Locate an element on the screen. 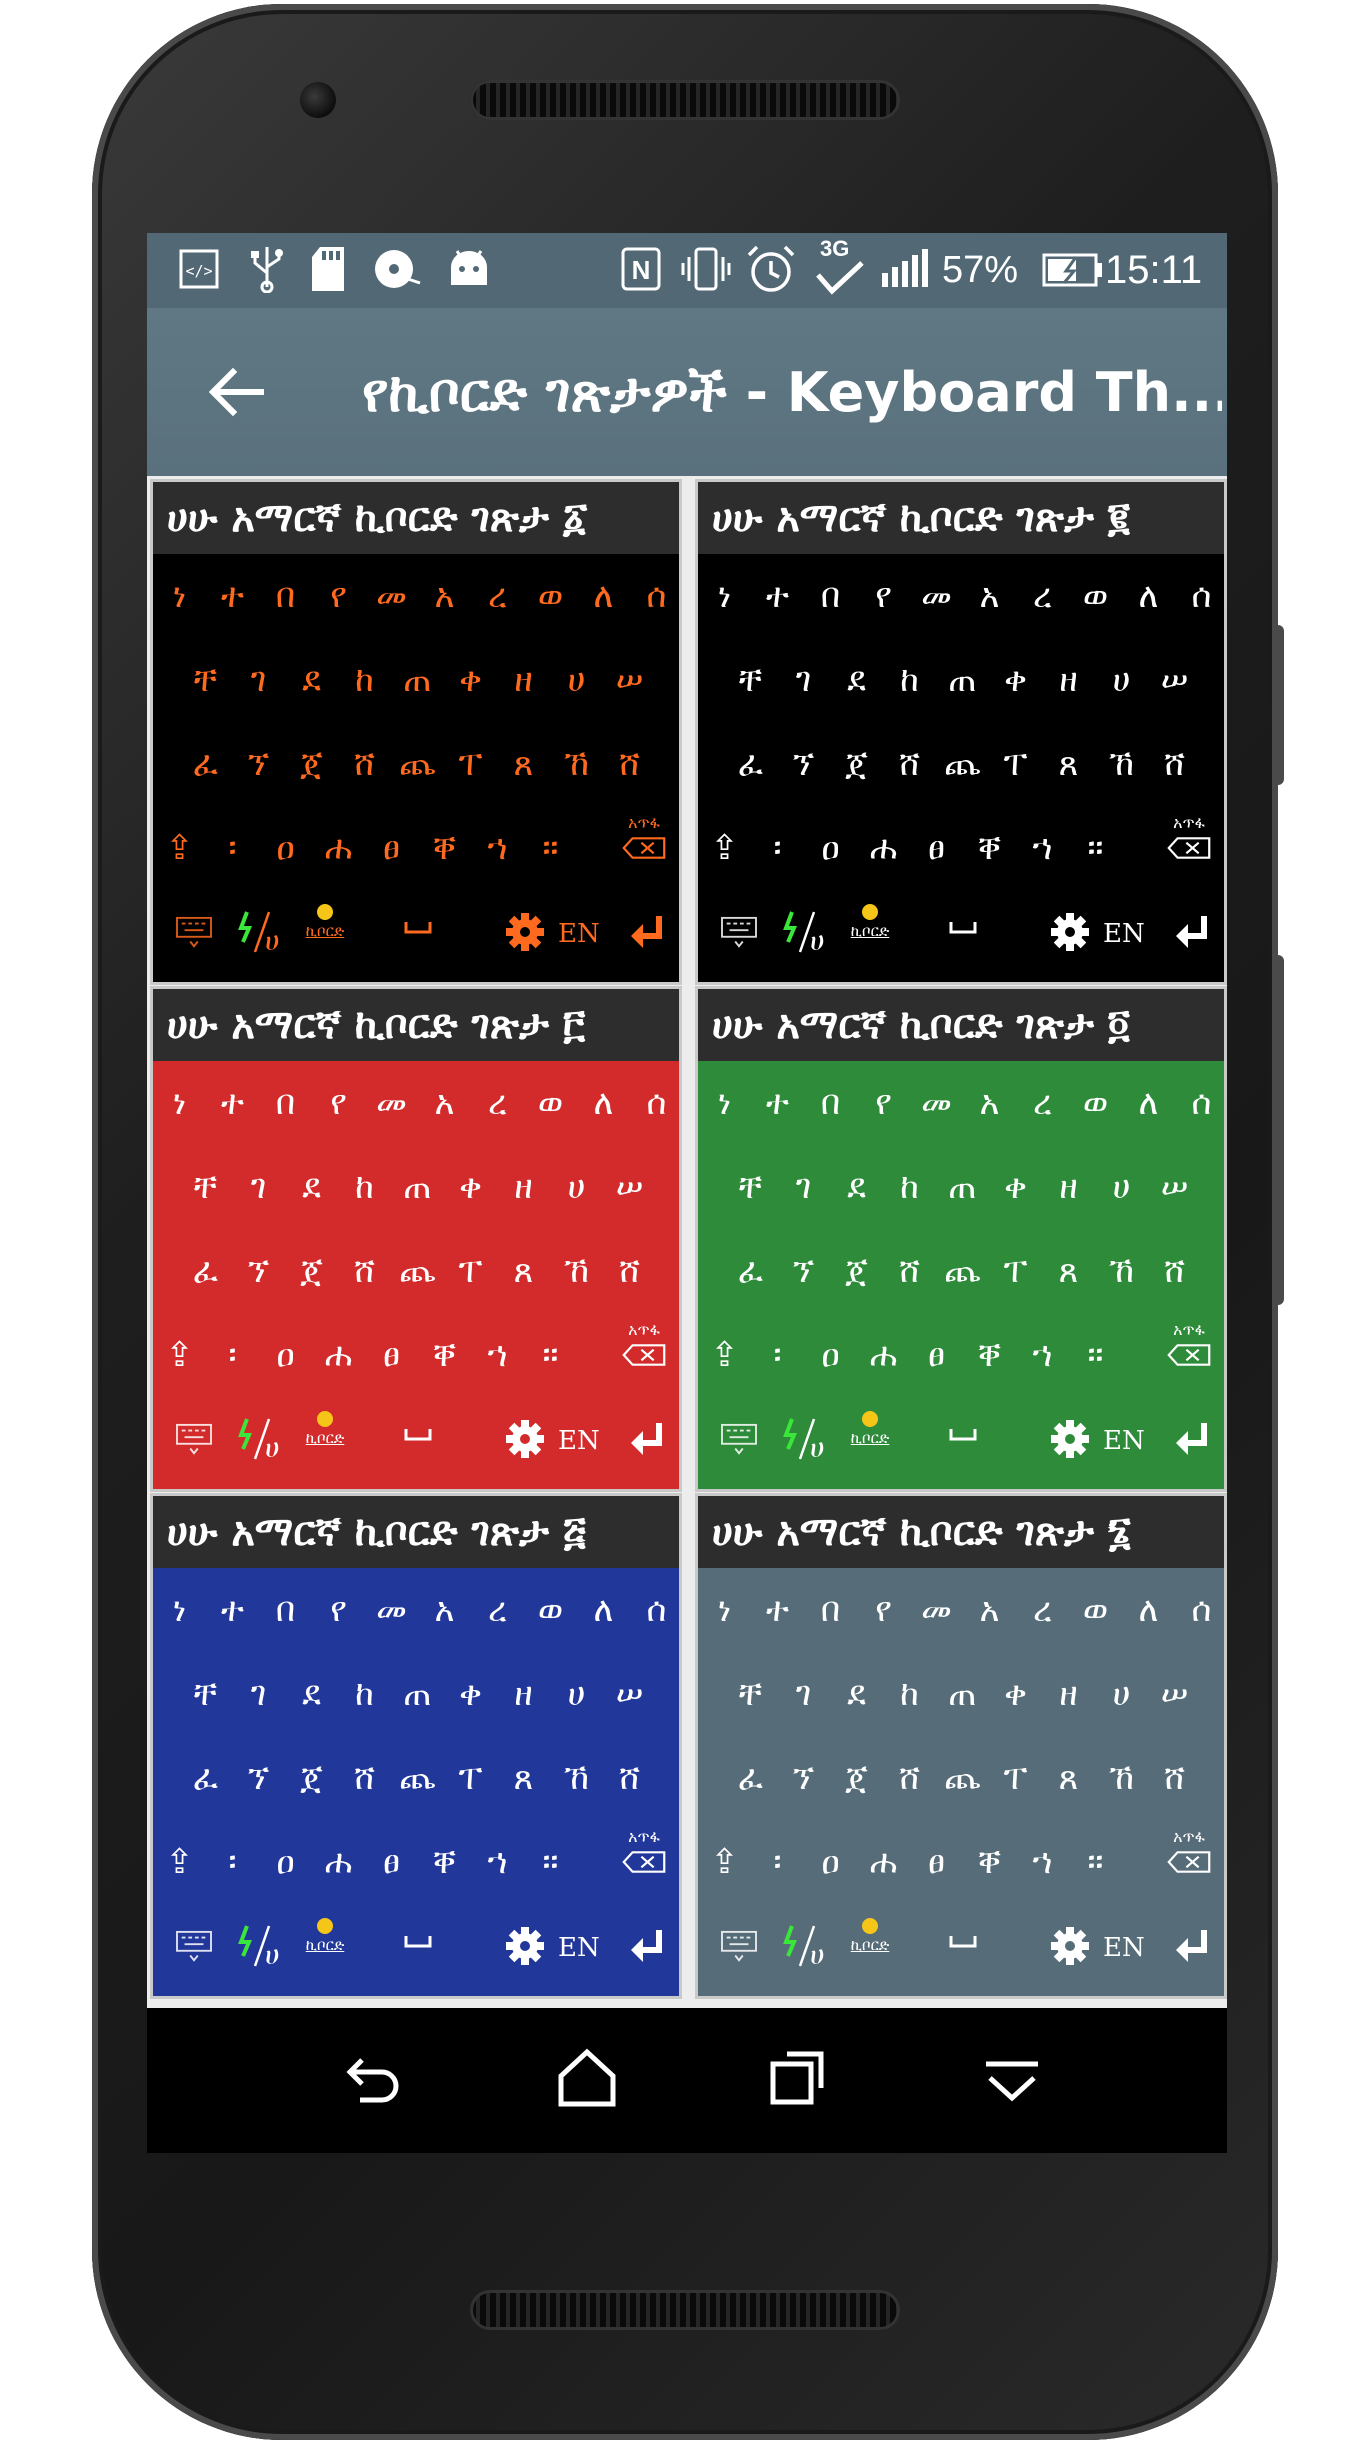  power-button is located at coordinates (1278, 705).